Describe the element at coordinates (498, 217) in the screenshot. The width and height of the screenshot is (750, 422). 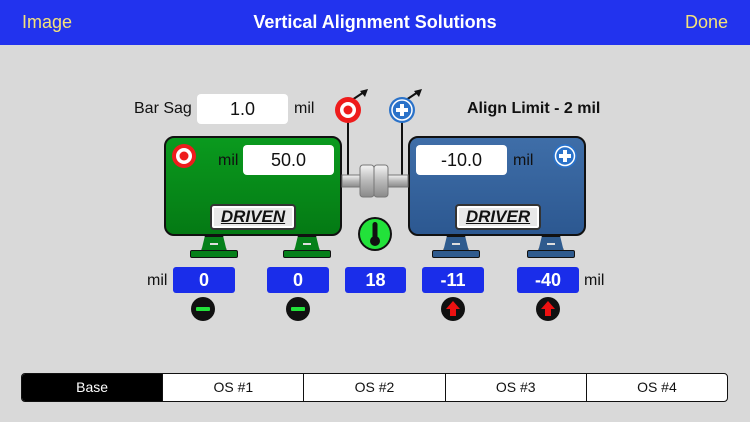
I see `driver-nameplate: DRIVER` at that location.